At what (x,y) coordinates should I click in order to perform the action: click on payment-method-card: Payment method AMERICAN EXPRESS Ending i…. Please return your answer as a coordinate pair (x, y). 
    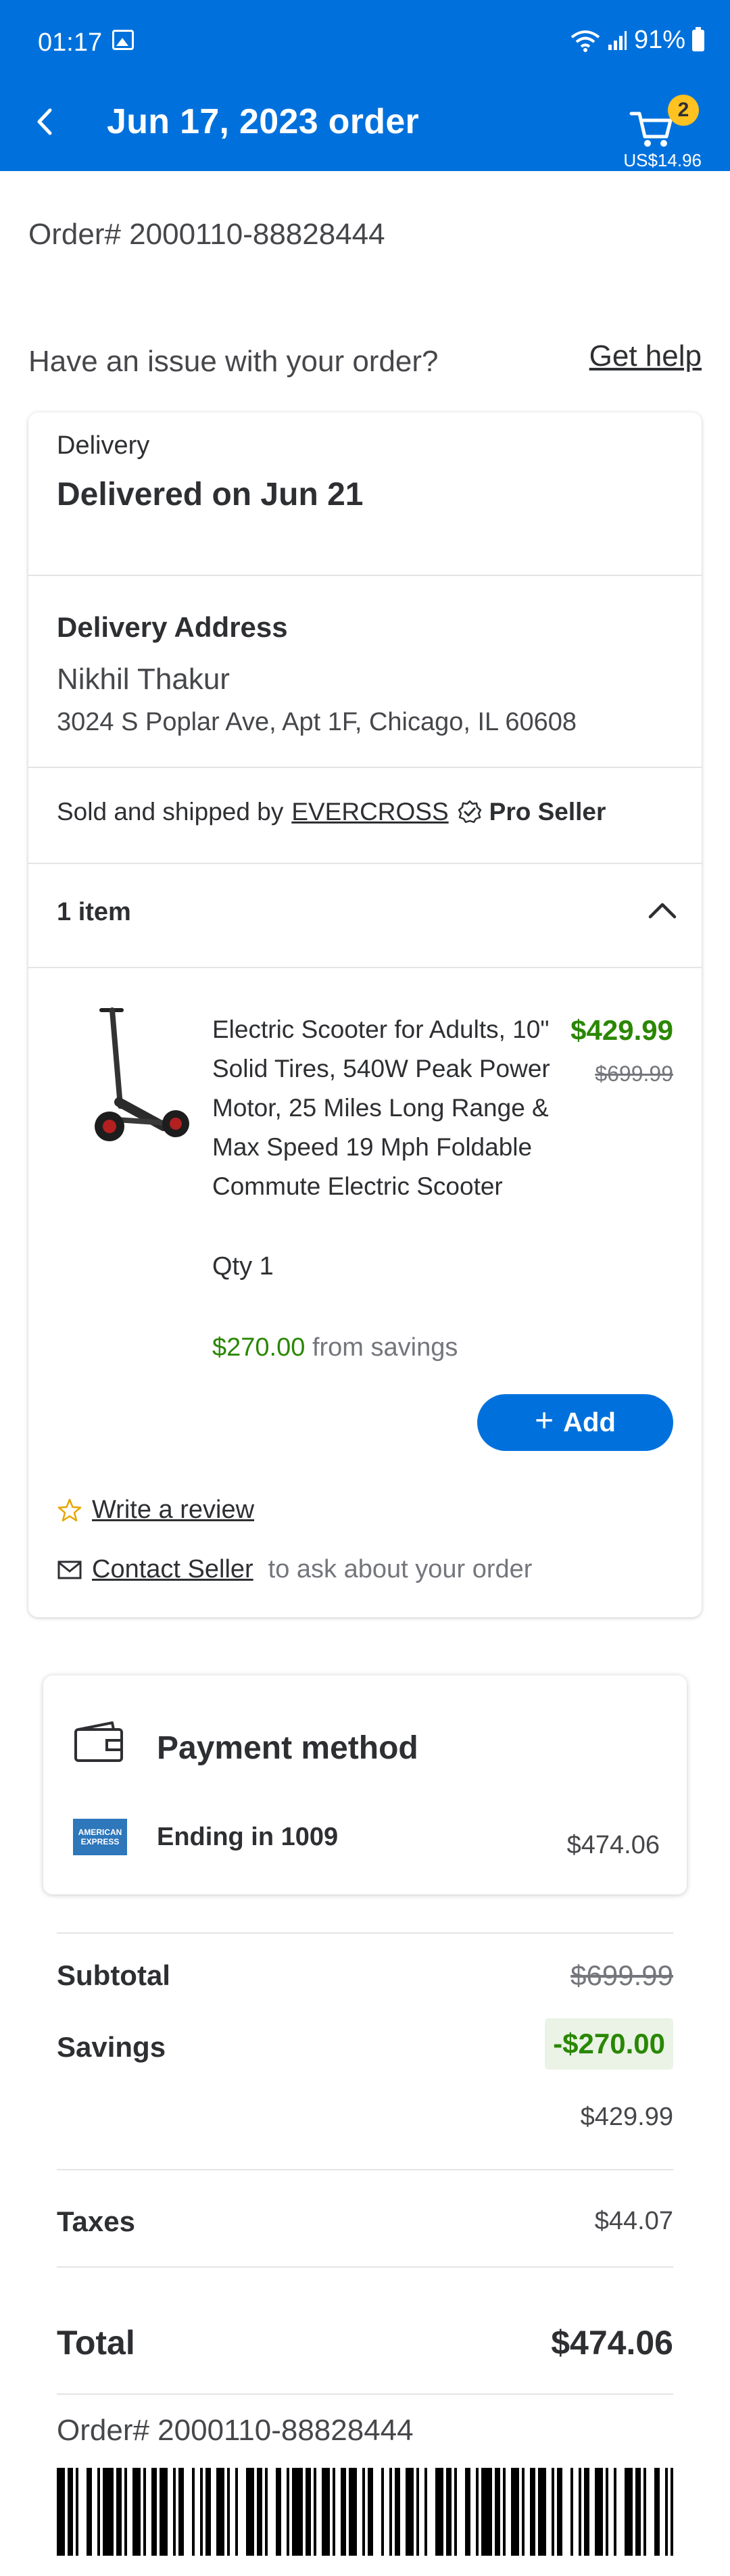
    Looking at the image, I should click on (365, 1784).